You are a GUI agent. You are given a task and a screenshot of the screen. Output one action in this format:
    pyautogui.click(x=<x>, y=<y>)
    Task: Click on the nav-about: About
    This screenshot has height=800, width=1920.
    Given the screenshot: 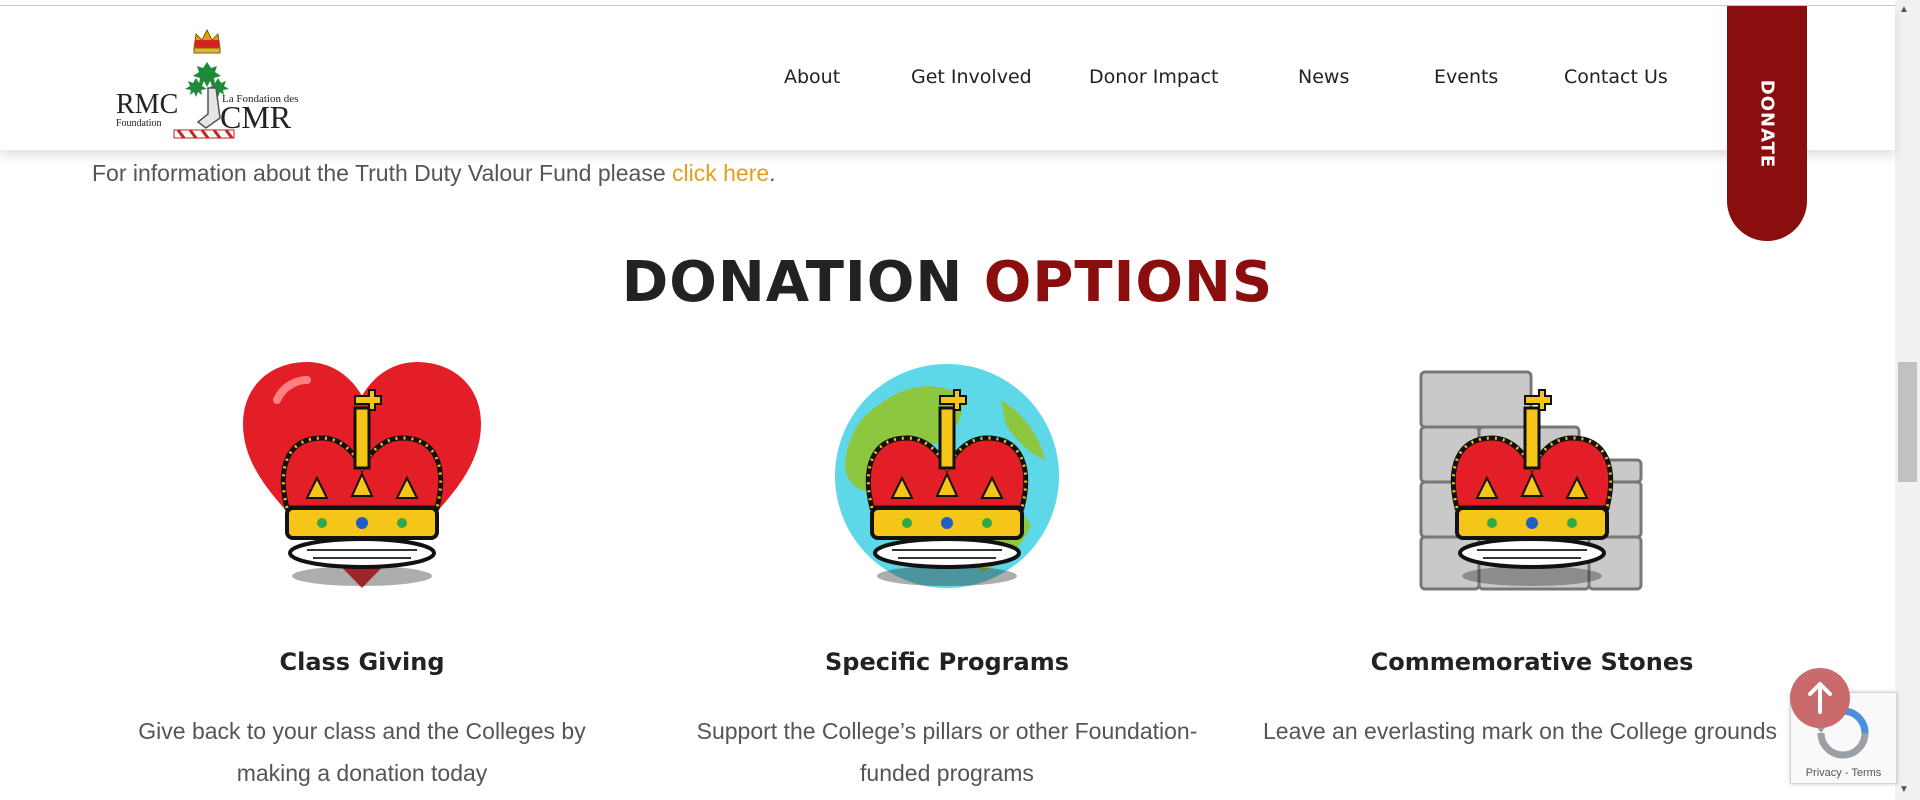 What is the action you would take?
    pyautogui.click(x=812, y=77)
    